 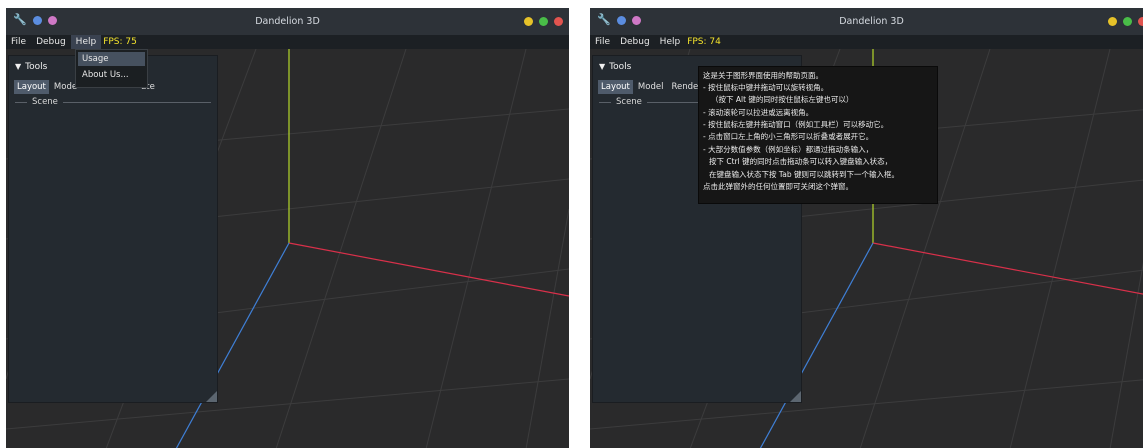 What do you see at coordinates (704, 42) in the screenshot?
I see `fps-counter: FPS: 74` at bounding box center [704, 42].